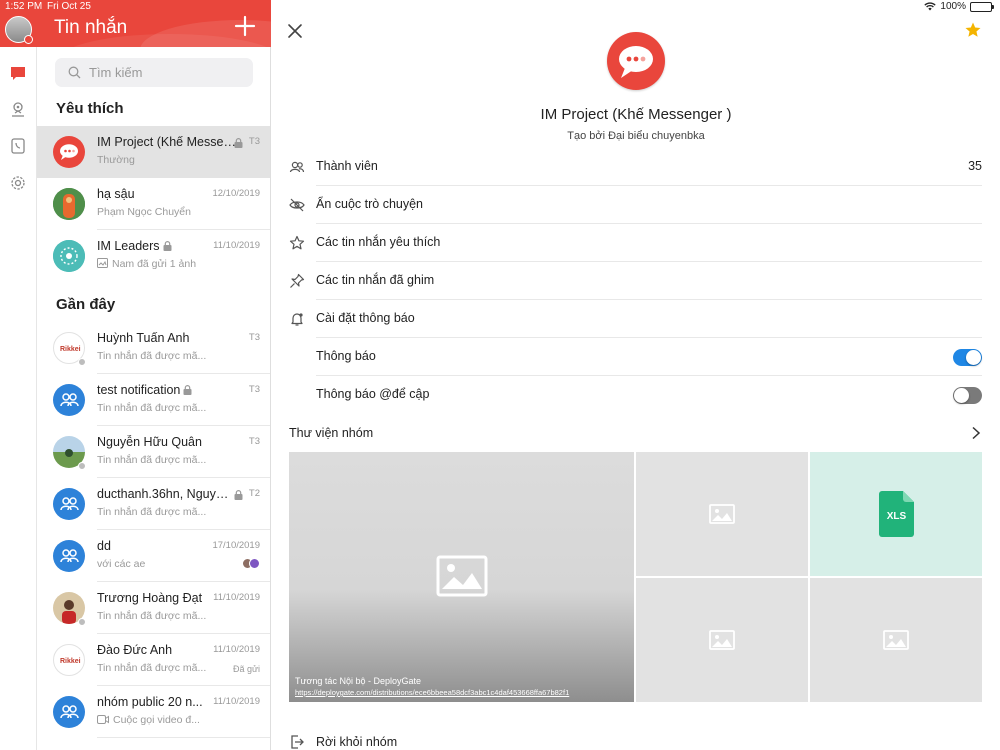  What do you see at coordinates (236, 193) in the screenshot?
I see `conversation-time: 12/10/2019` at bounding box center [236, 193].